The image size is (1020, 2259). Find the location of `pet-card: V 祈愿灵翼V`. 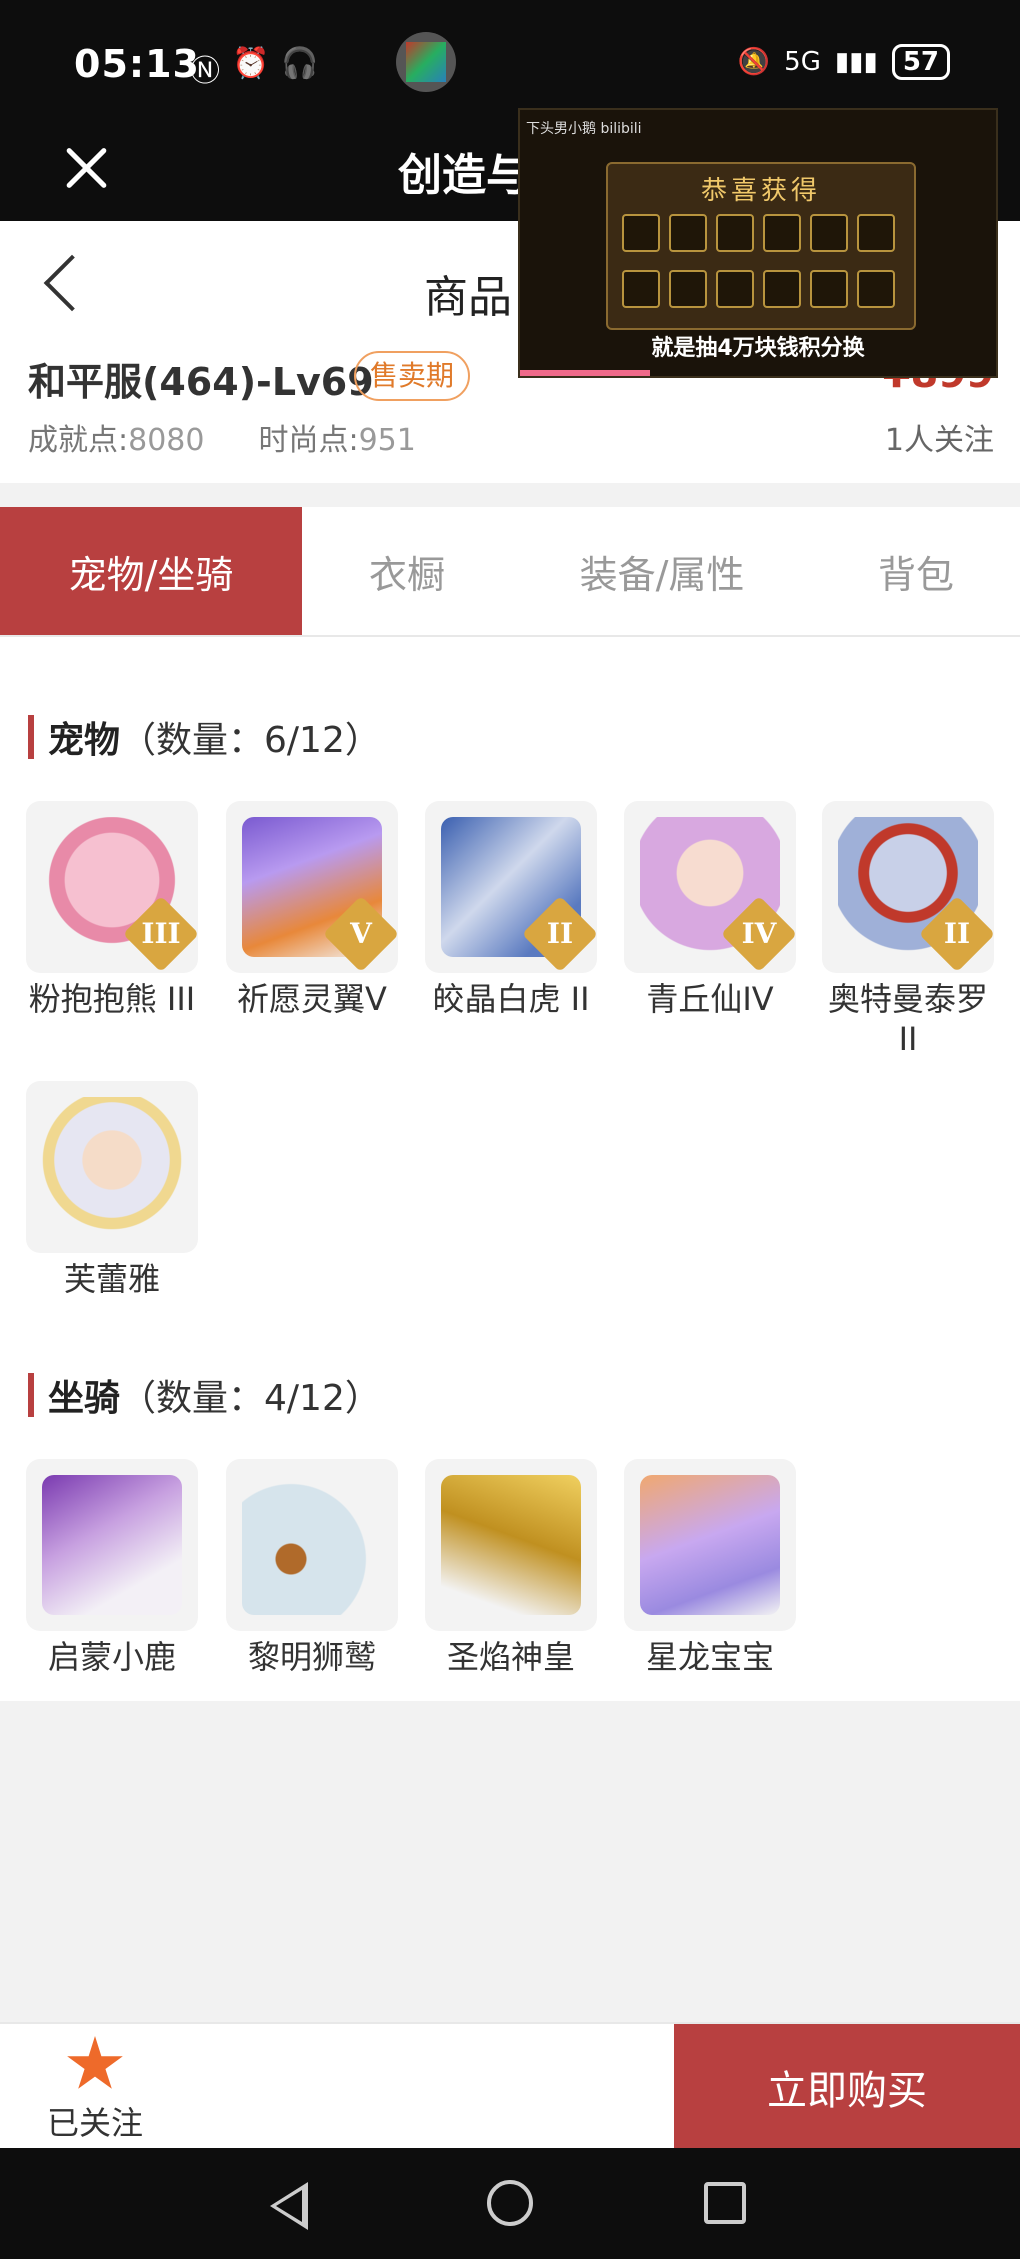

pet-card: V 祈愿灵翼V is located at coordinates (312, 910).